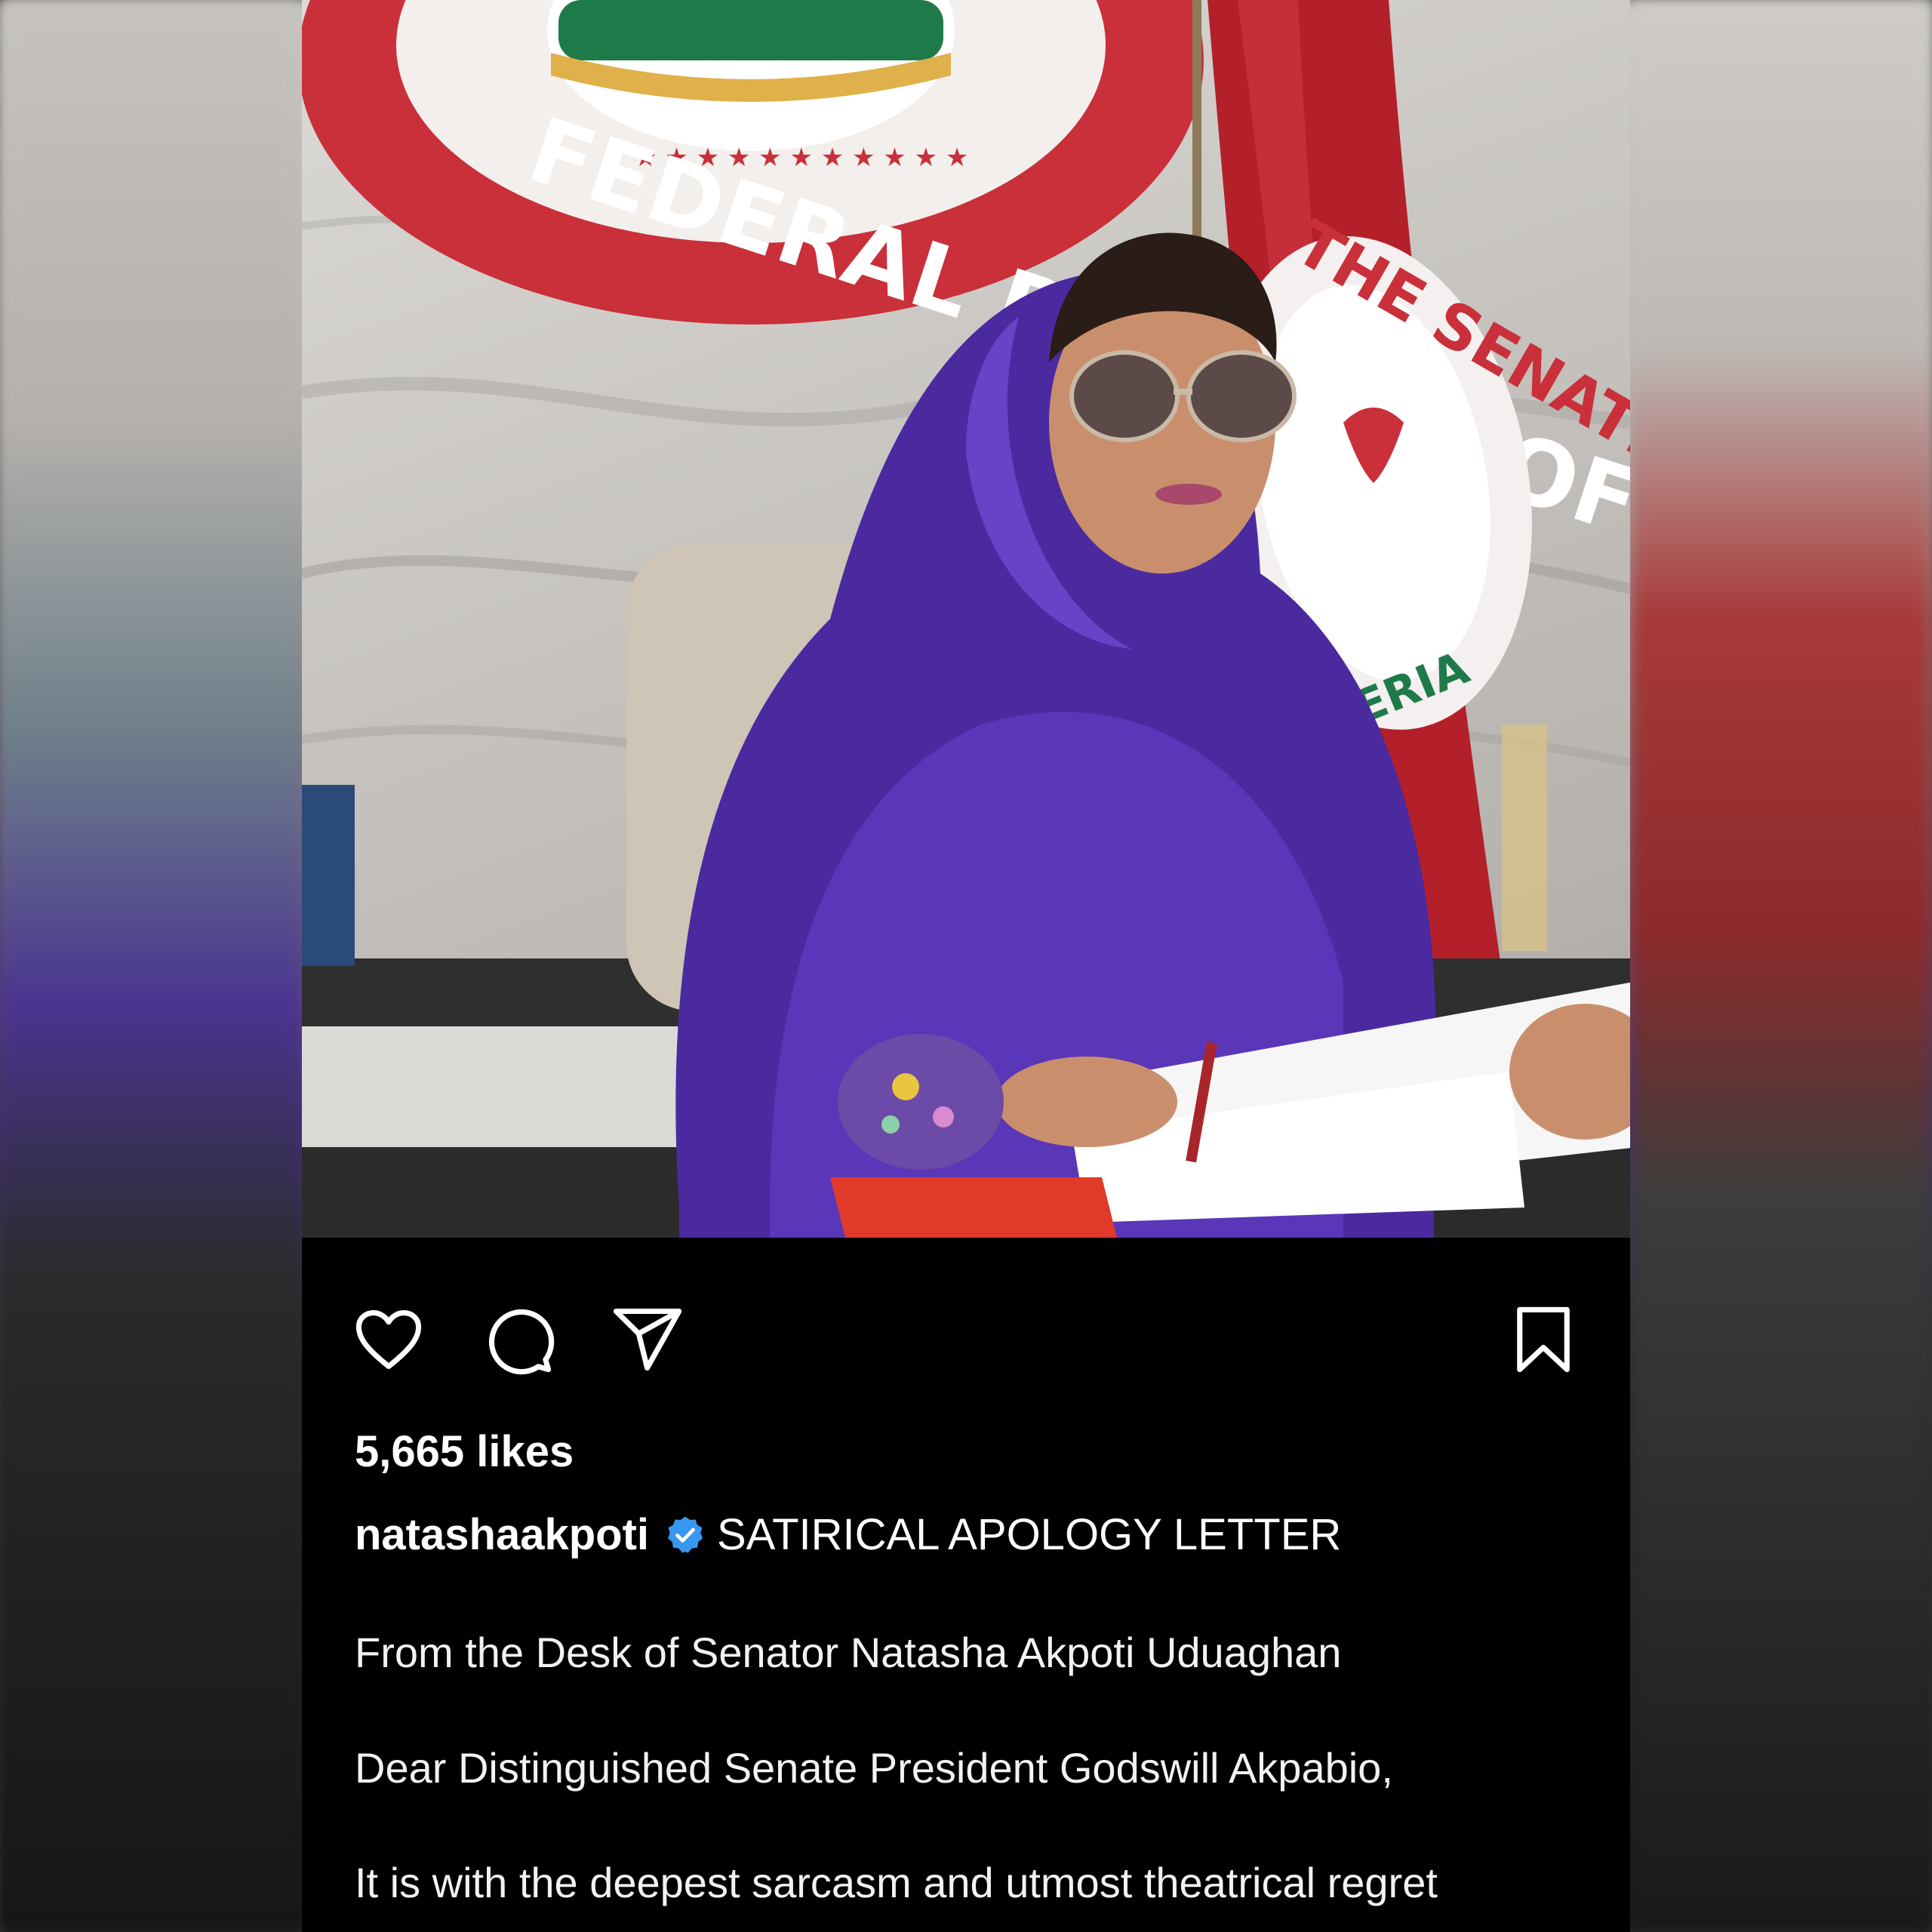 This screenshot has width=1932, height=1932. Describe the element at coordinates (1543, 1339) in the screenshot. I see `bookmark-icon` at that location.